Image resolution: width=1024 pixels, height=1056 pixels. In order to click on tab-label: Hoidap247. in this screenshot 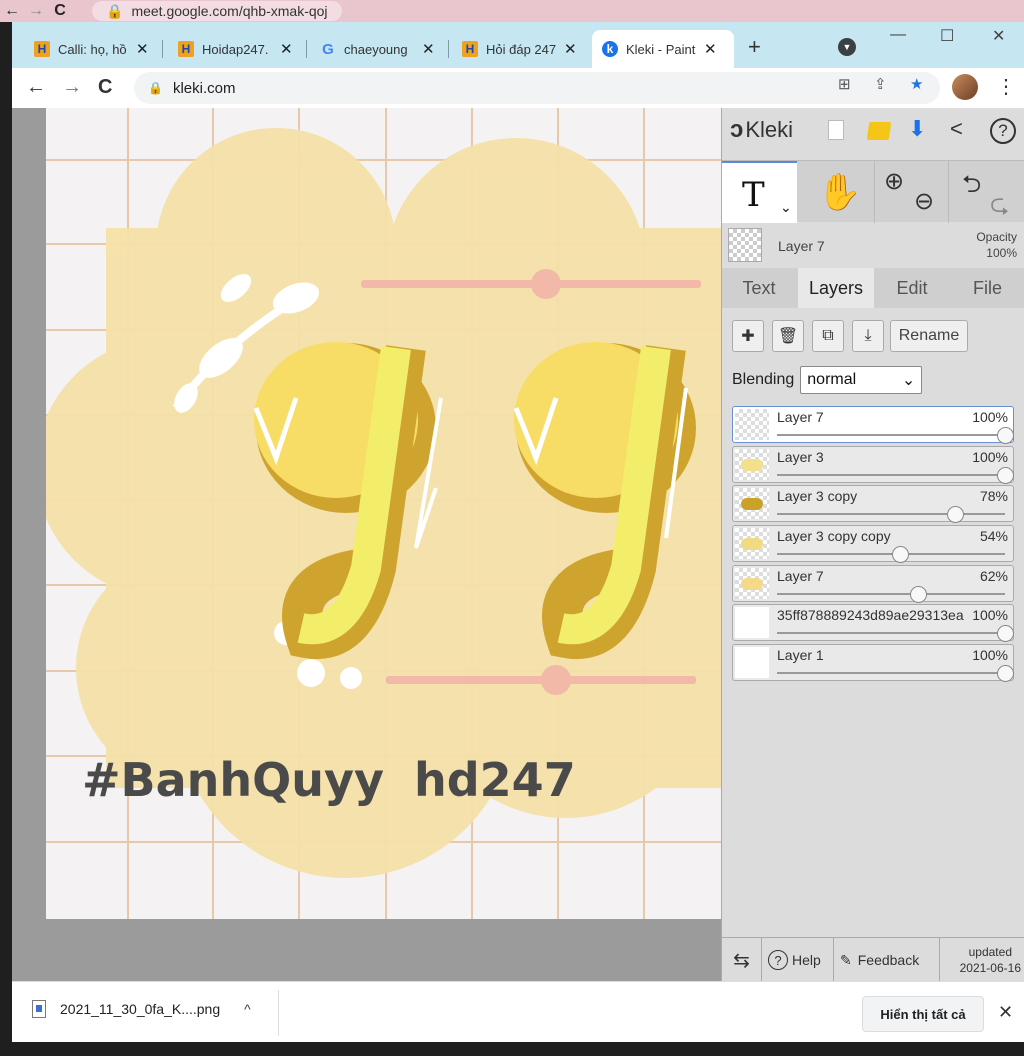, I will do `click(235, 49)`.